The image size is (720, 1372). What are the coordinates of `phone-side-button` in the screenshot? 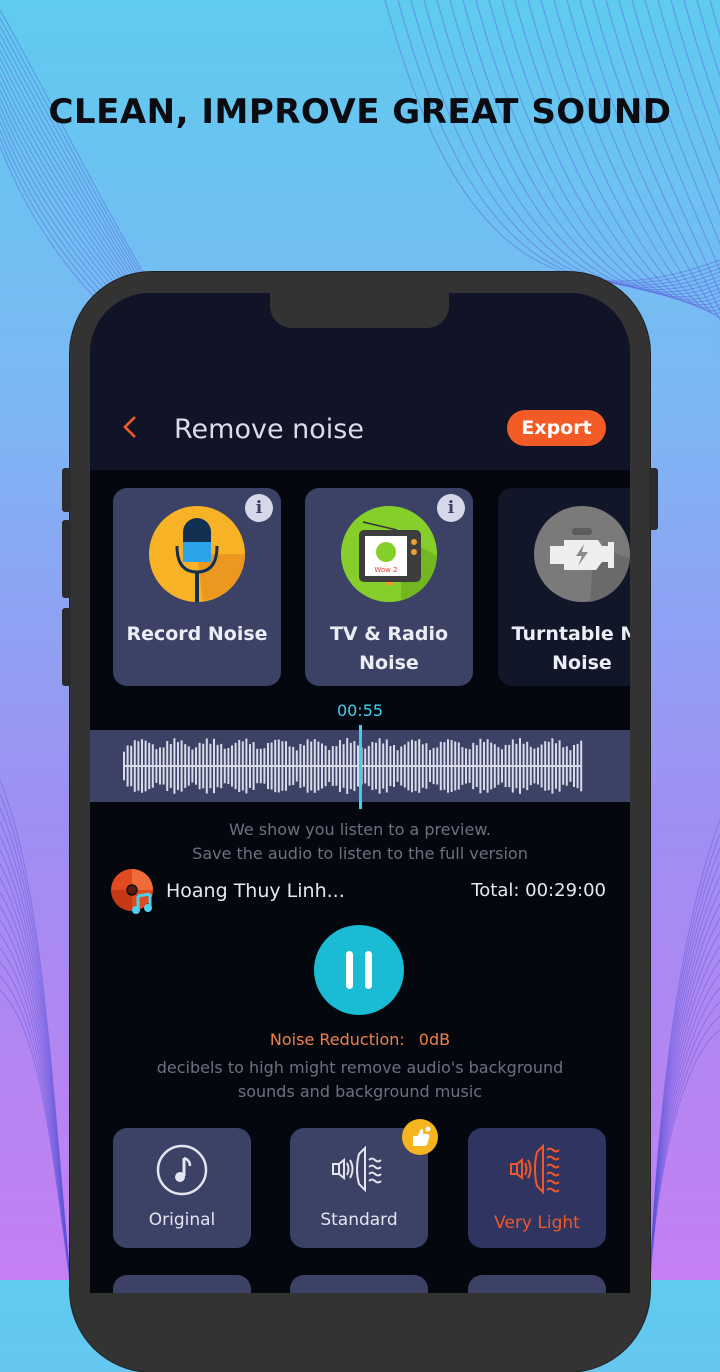 It's located at (66, 490).